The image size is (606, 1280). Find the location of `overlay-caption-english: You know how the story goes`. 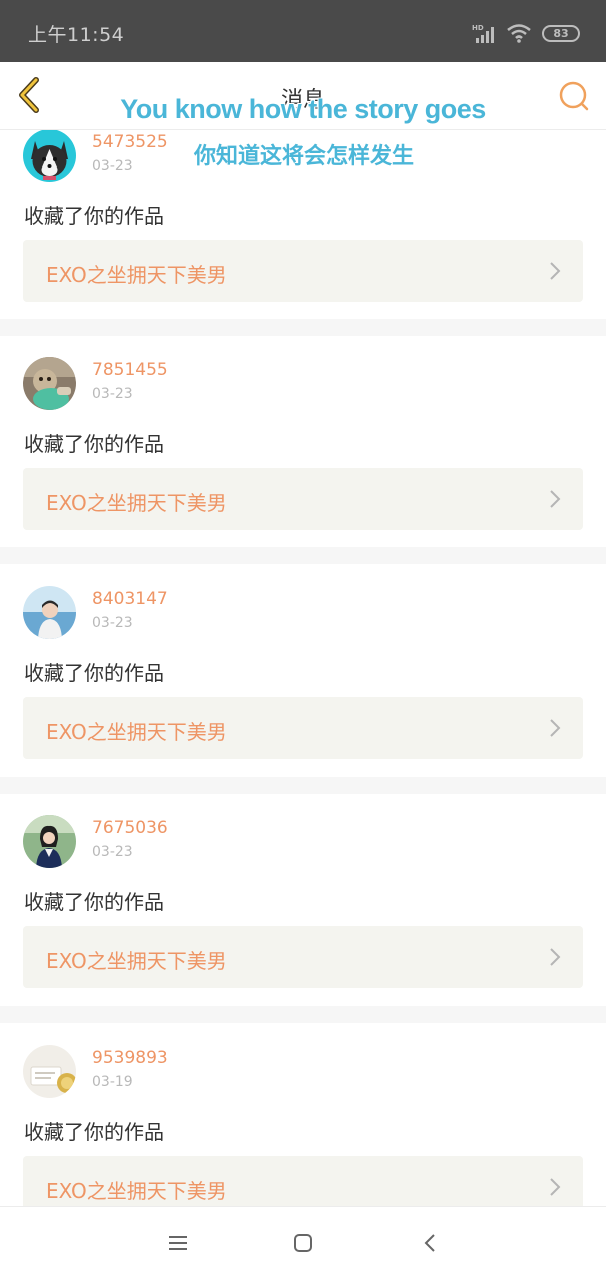

overlay-caption-english: You know how the story goes is located at coordinates (303, 109).